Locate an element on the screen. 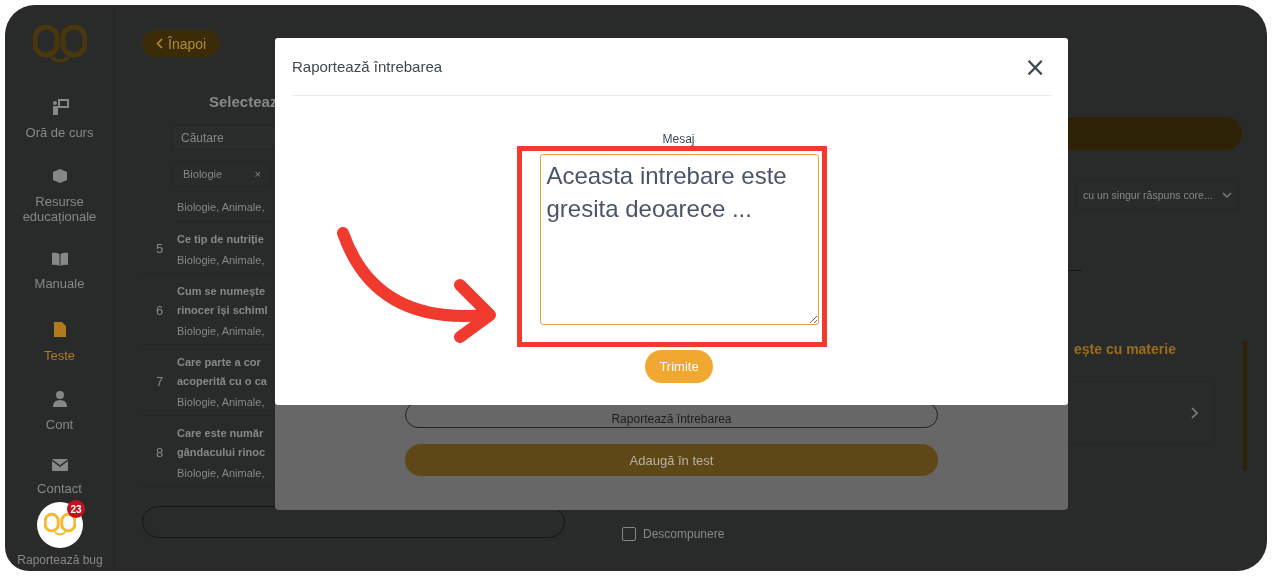 This screenshot has height=576, width=1272. document-icon is located at coordinates (59, 329).